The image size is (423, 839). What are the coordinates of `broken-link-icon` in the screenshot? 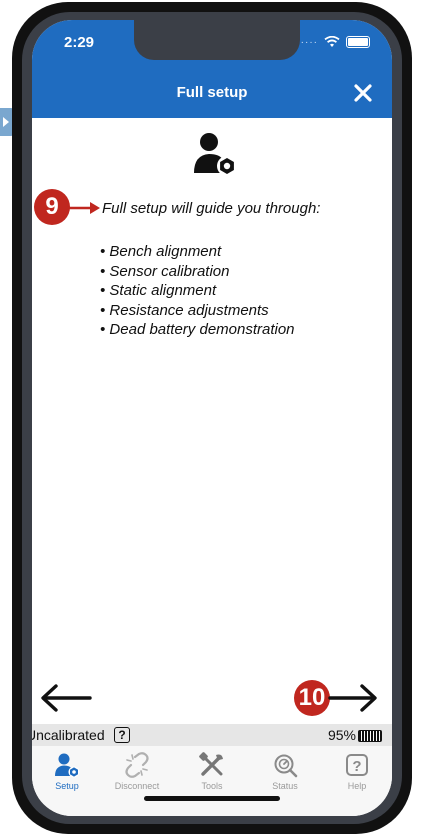 It's located at (137, 765).